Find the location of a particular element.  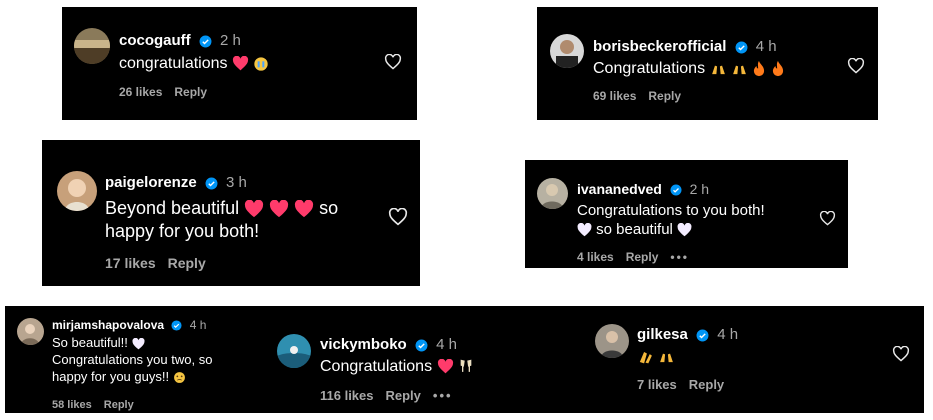

username: vickymboko 4 h is located at coordinates (388, 344).